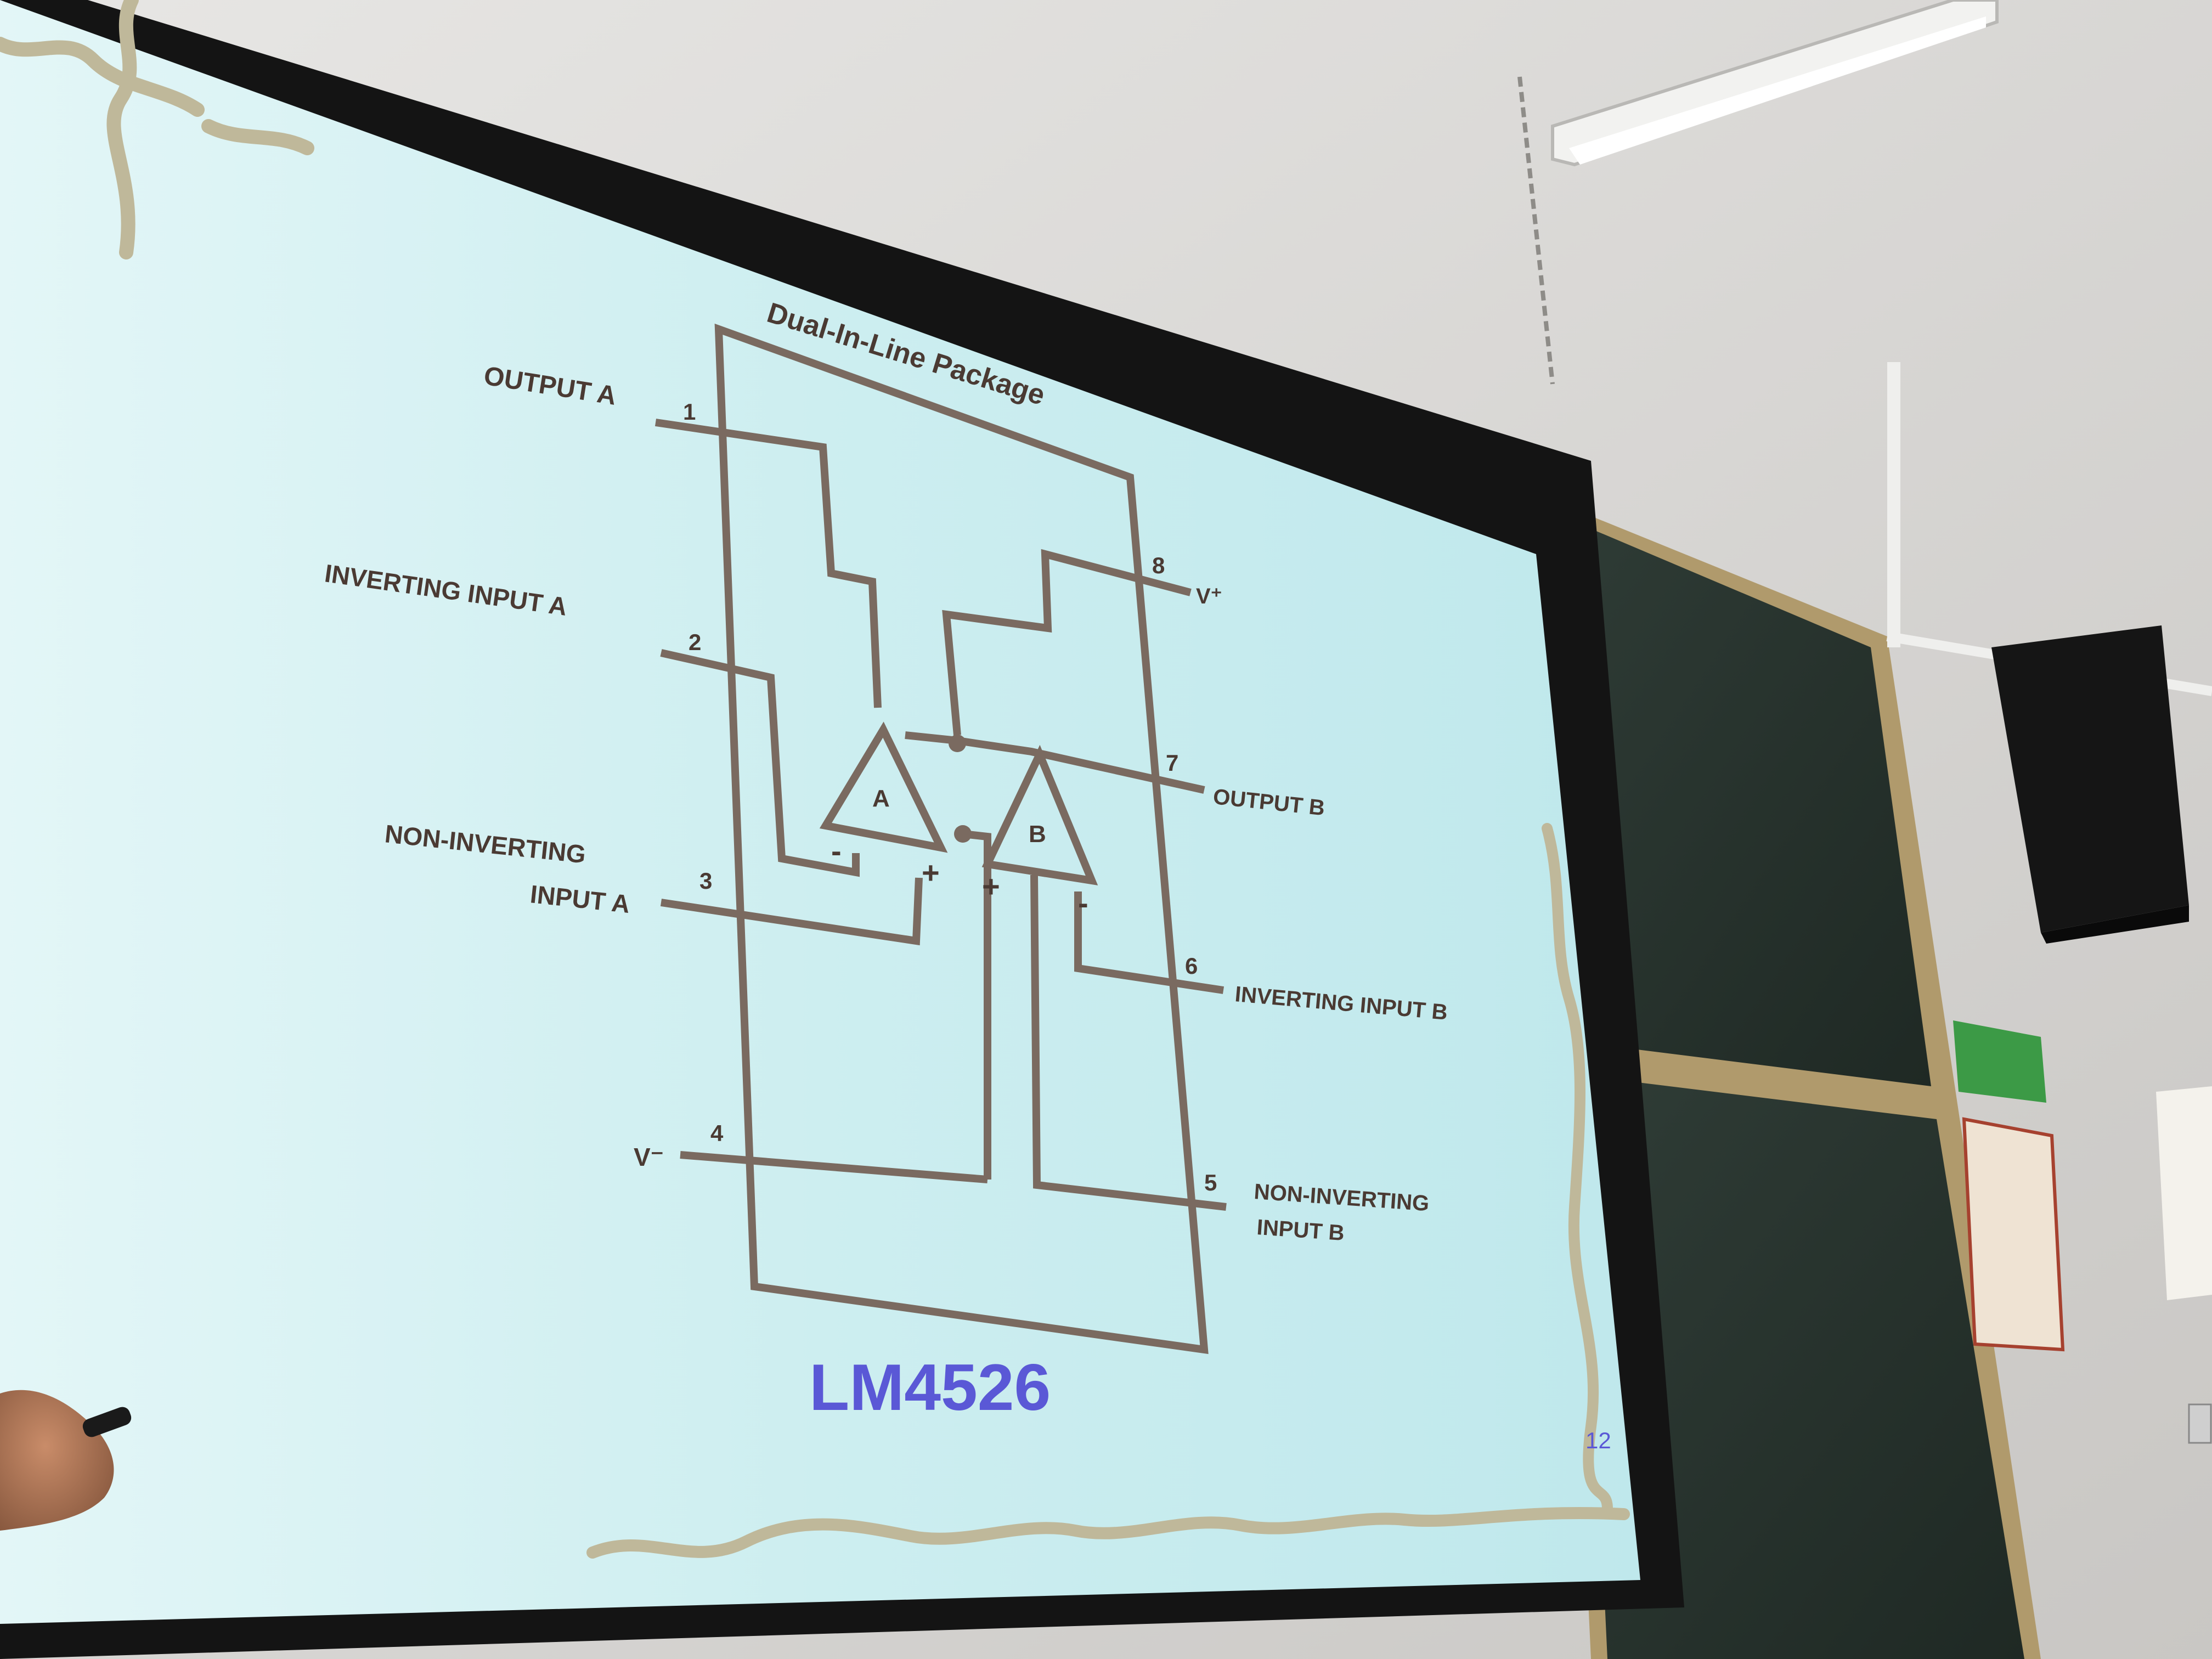 This screenshot has height=1659, width=2212. What do you see at coordinates (1598, 1440) in the screenshot?
I see `slide-page-number: 12` at bounding box center [1598, 1440].